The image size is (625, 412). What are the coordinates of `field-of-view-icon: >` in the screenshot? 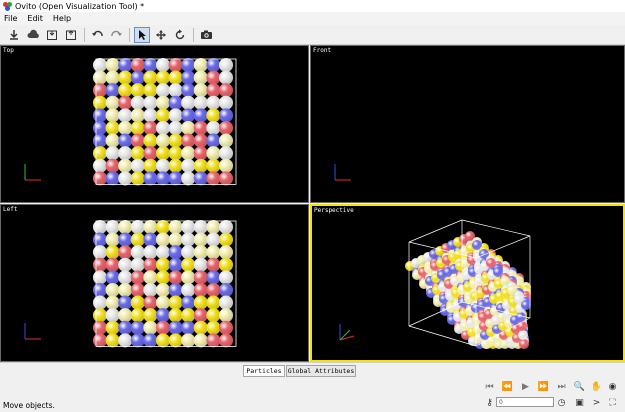 It's located at (596, 402).